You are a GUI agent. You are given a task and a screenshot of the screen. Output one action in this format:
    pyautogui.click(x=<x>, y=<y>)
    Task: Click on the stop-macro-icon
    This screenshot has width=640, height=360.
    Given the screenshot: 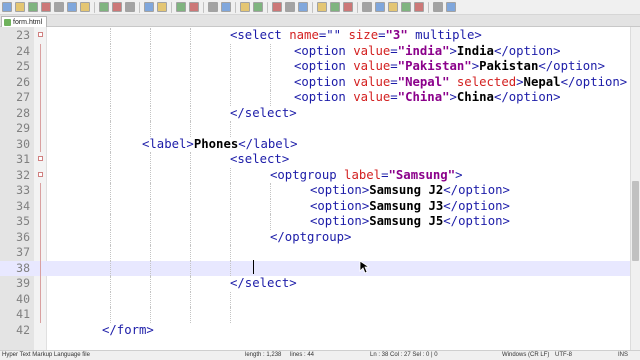 What is the action you would take?
    pyautogui.click(x=406, y=7)
    